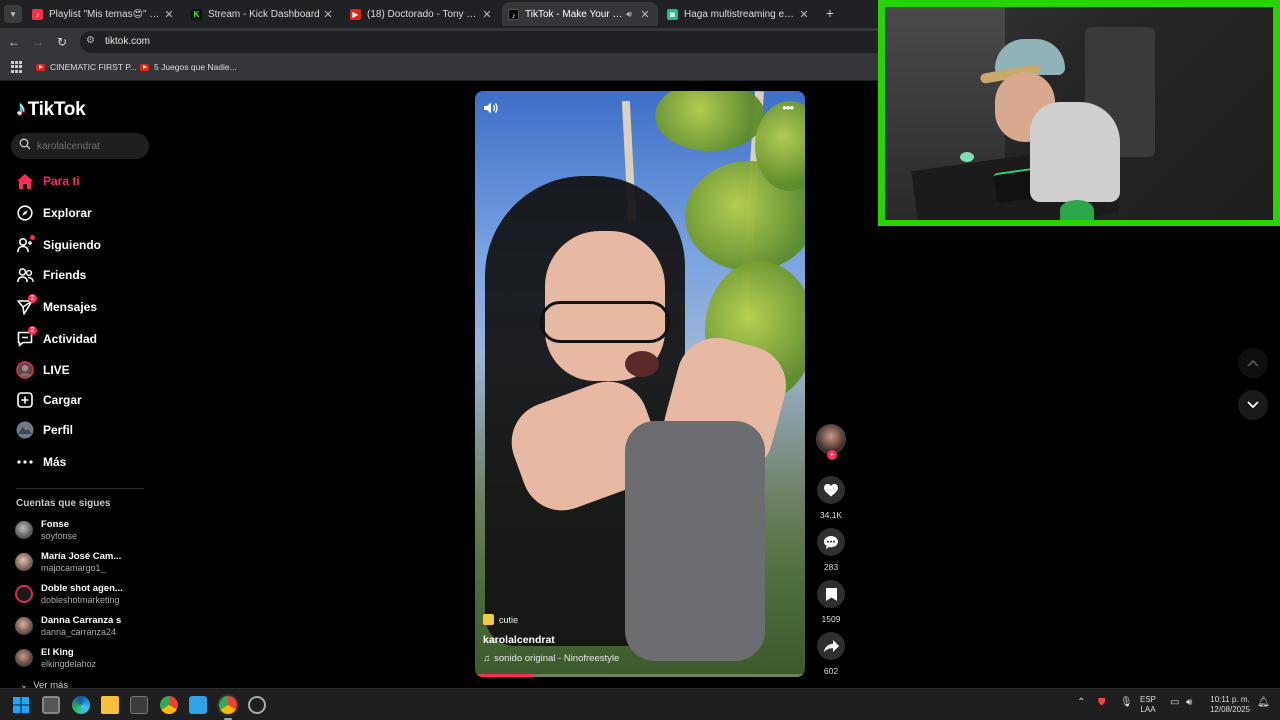 This screenshot has width=1280, height=720. What do you see at coordinates (1126, 703) in the screenshot?
I see `microphone-icon: 🎙︎` at bounding box center [1126, 703].